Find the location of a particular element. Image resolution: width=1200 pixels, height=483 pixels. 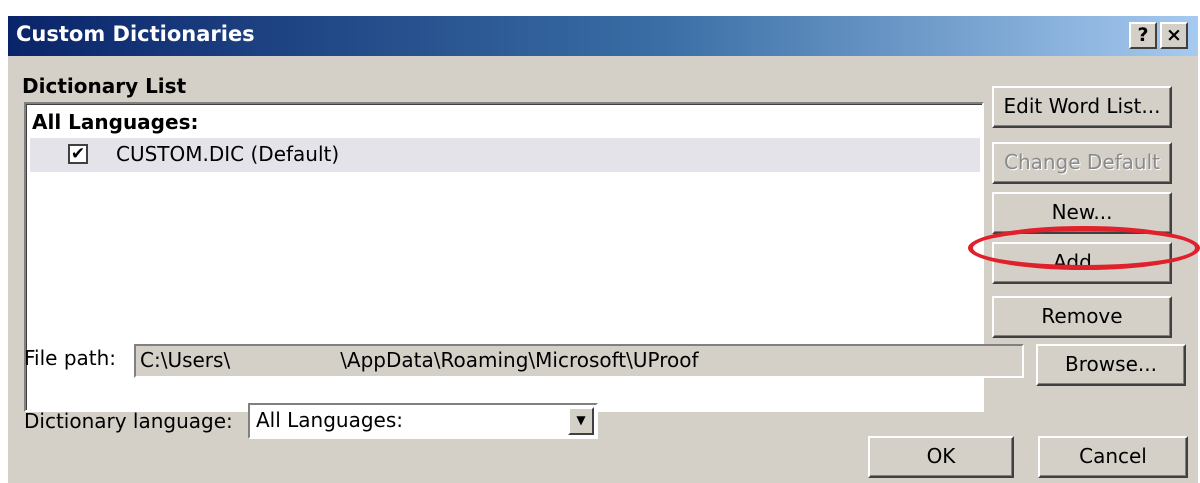

highlight-annotation is located at coordinates (1084, 248).